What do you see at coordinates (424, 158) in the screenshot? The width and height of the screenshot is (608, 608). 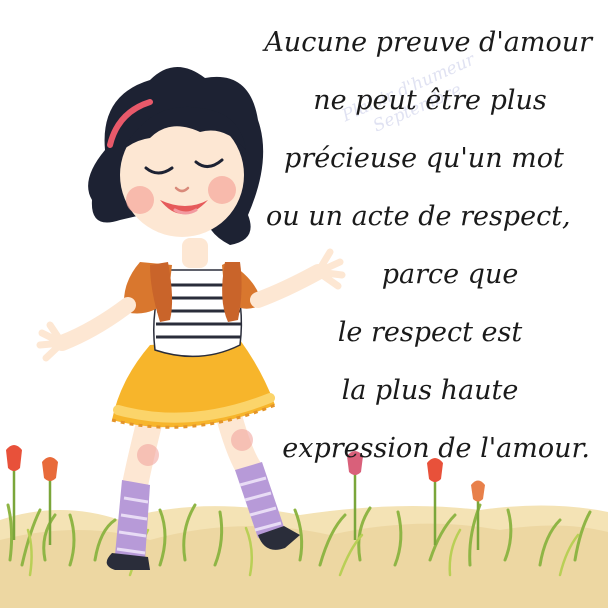 I see `quote-line: précieuse qu'un mot` at bounding box center [424, 158].